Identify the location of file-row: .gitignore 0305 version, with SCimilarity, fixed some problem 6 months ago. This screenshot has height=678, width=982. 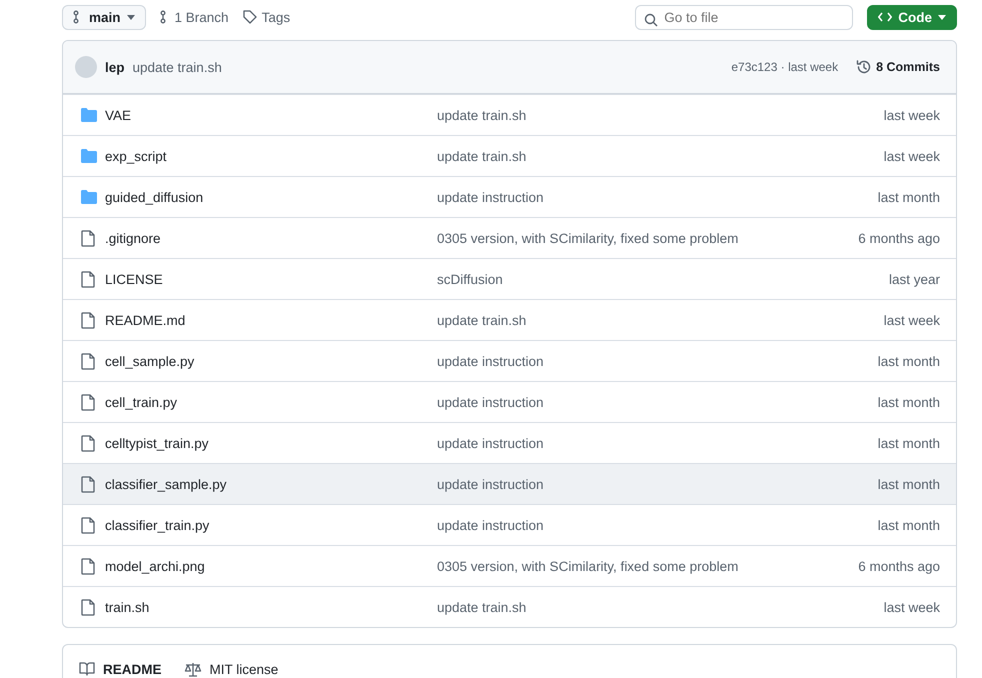
(509, 237).